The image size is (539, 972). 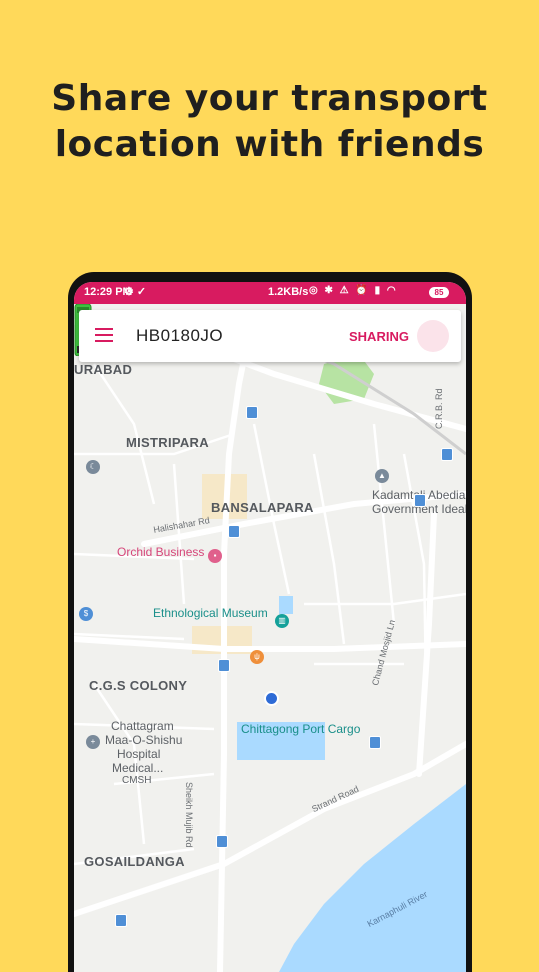 What do you see at coordinates (271, 698) in the screenshot?
I see `current-location-dot` at bounding box center [271, 698].